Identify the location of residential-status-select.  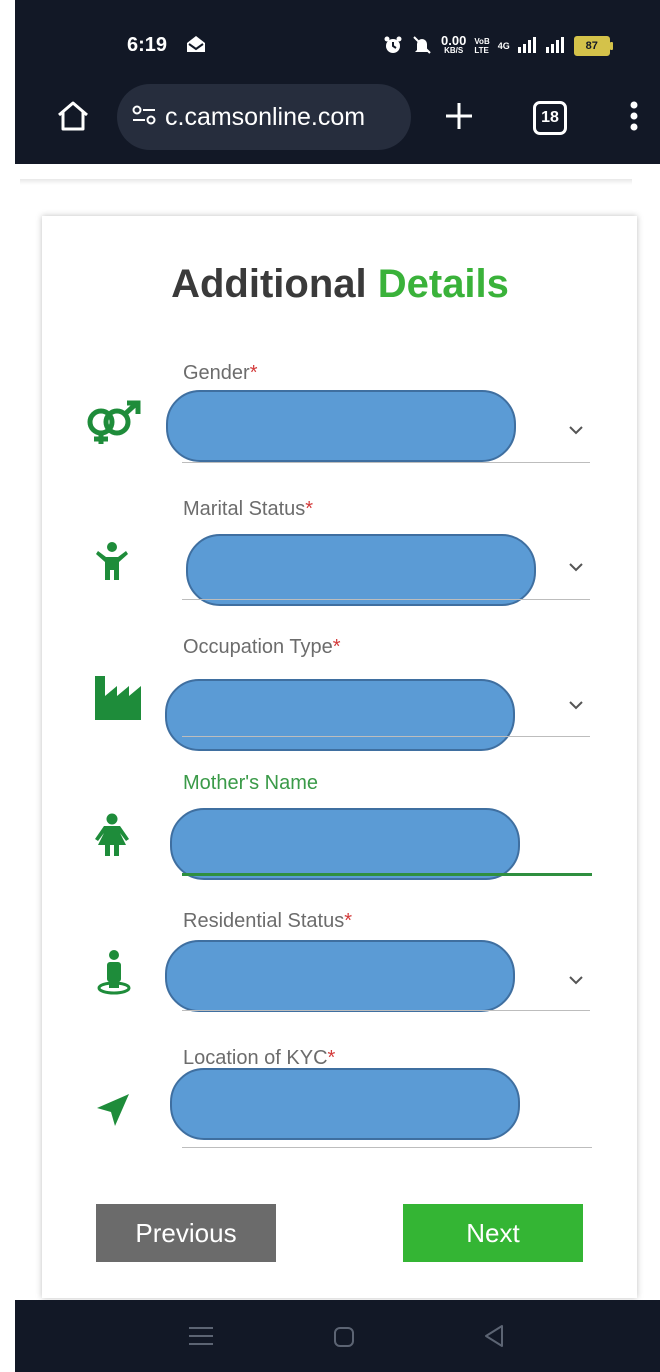
(340, 976).